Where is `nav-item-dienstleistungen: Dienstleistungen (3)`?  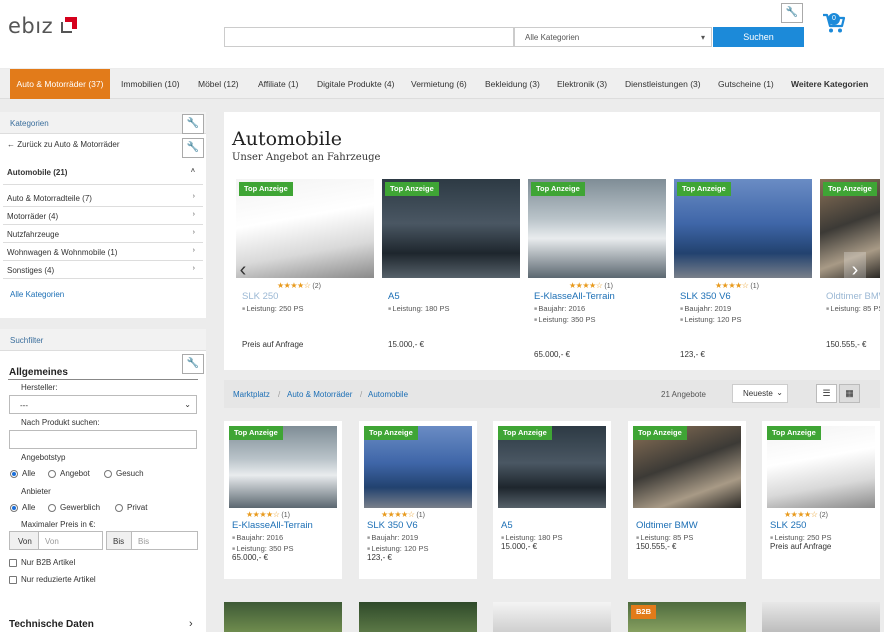
nav-item-dienstleistungen: Dienstleistungen (3) is located at coordinates (663, 84).